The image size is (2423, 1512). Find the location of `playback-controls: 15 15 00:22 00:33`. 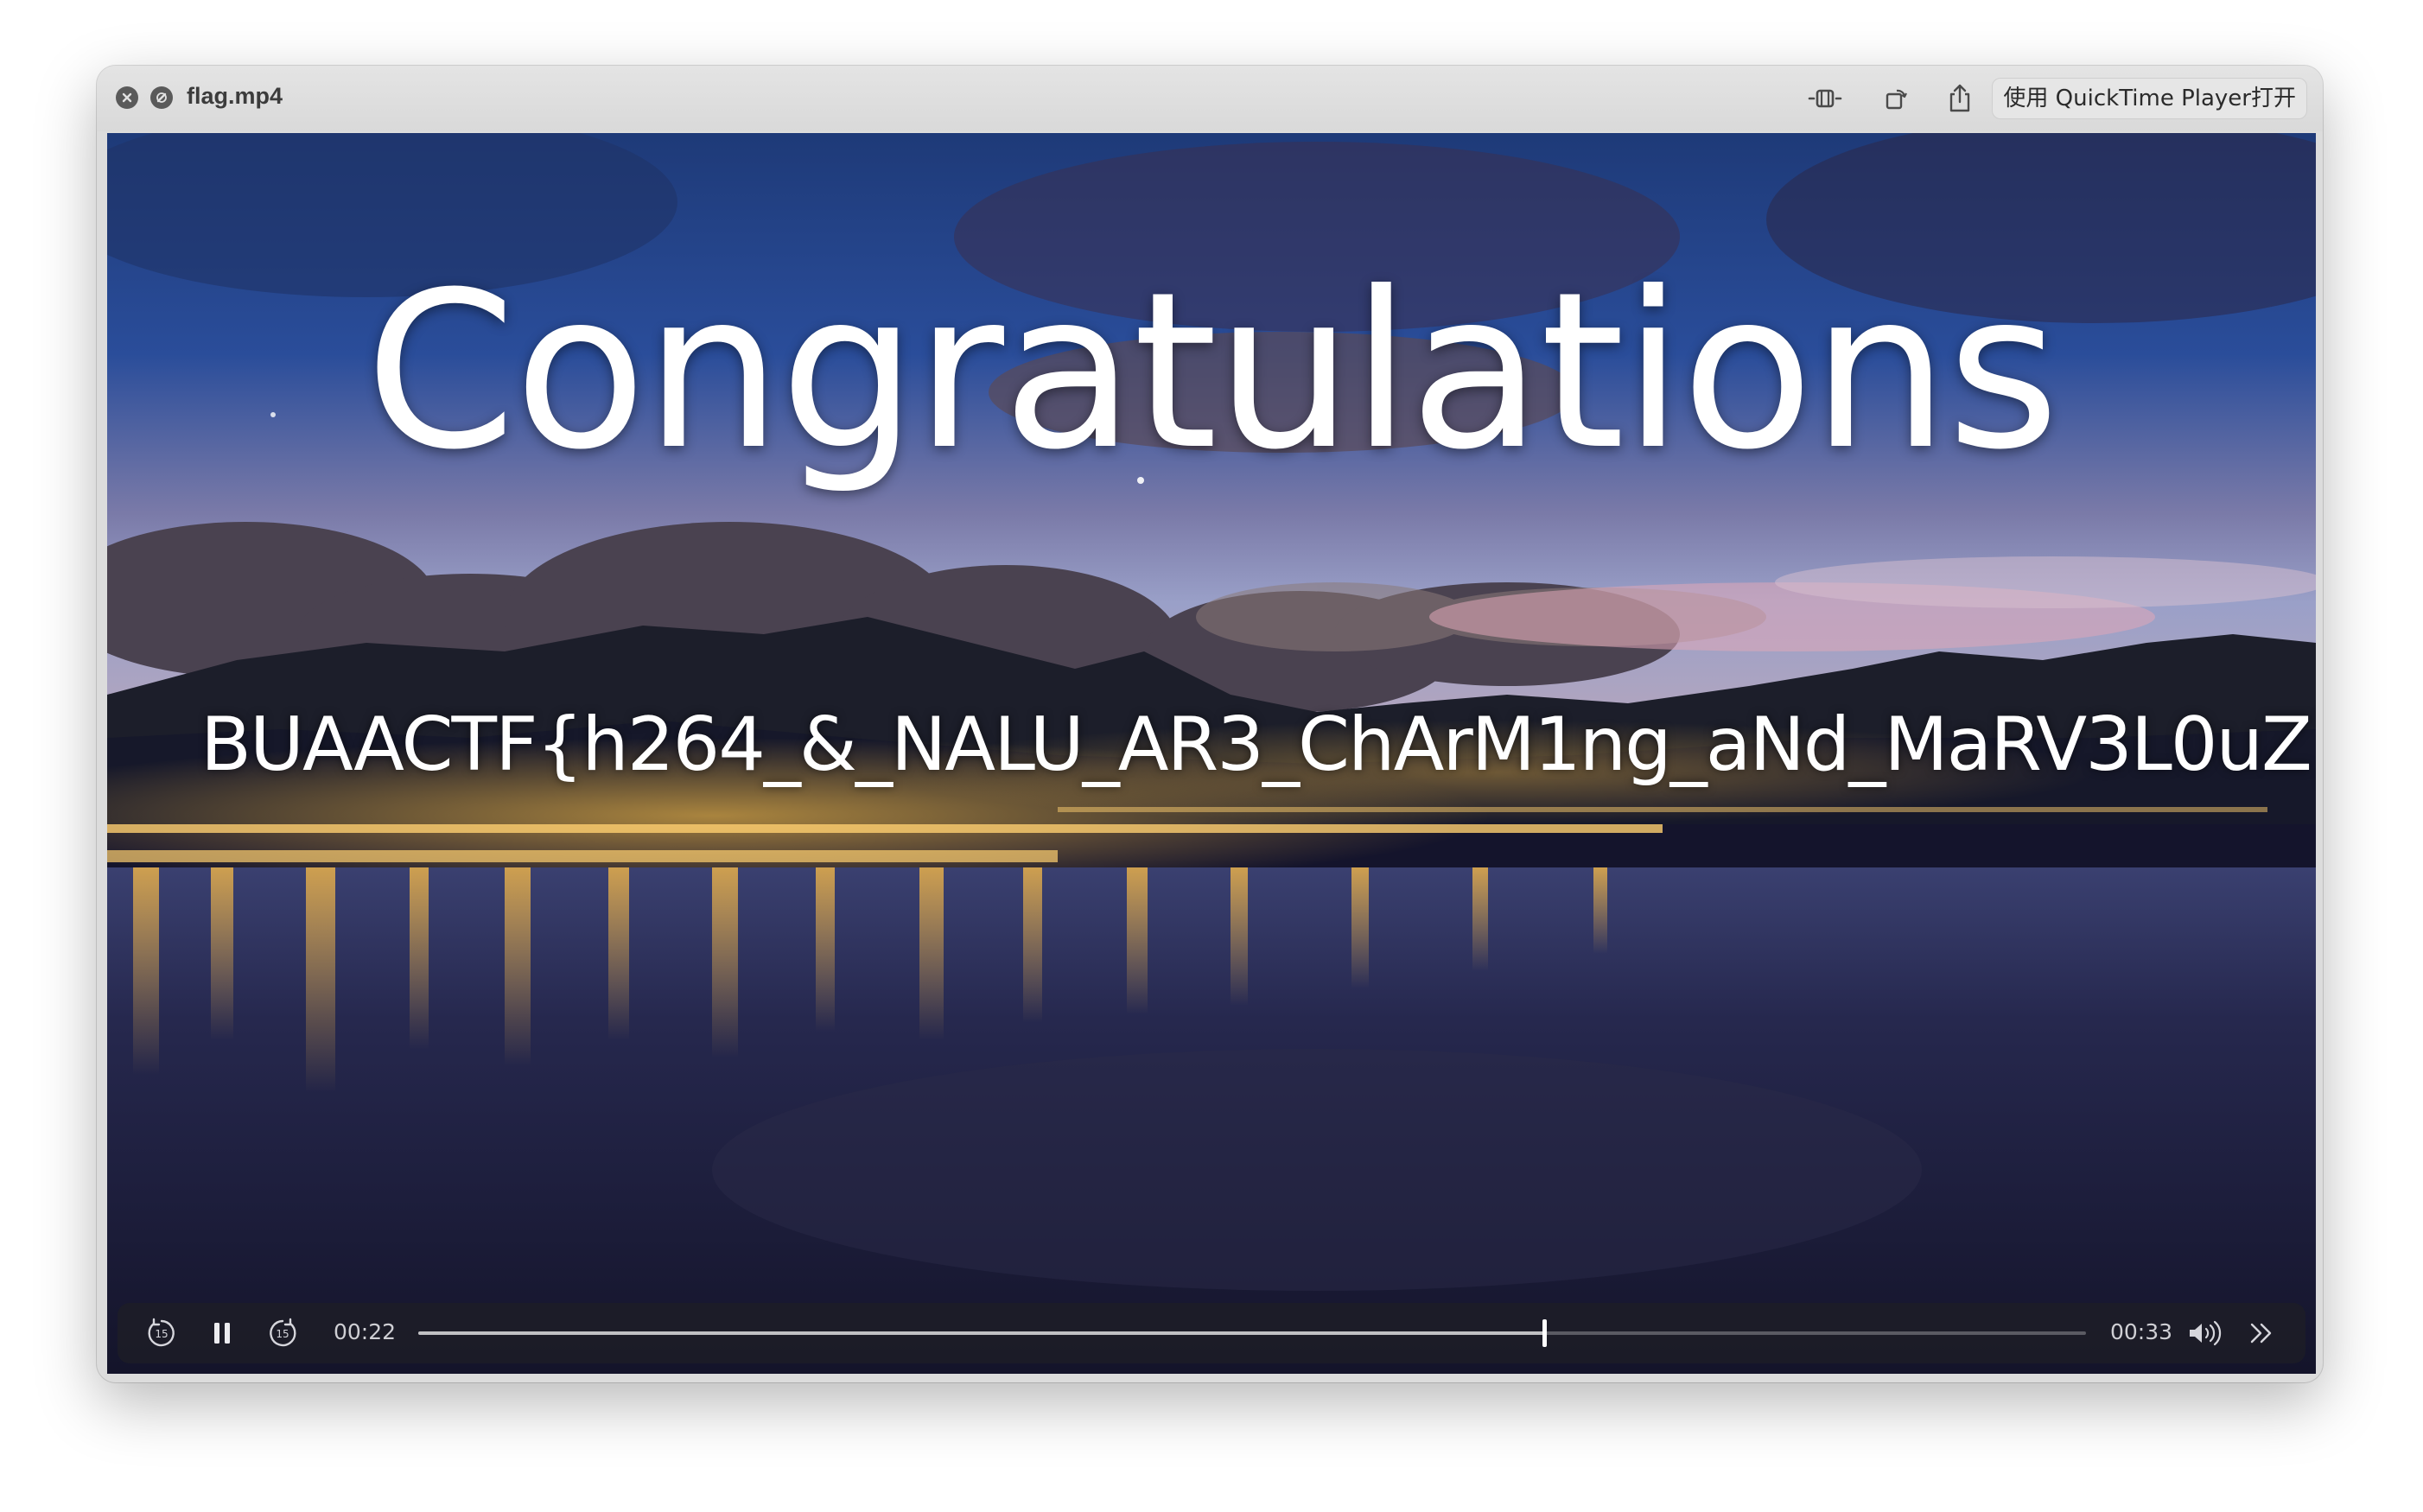

playback-controls: 15 15 00:22 00:33 is located at coordinates (1211, 1333).